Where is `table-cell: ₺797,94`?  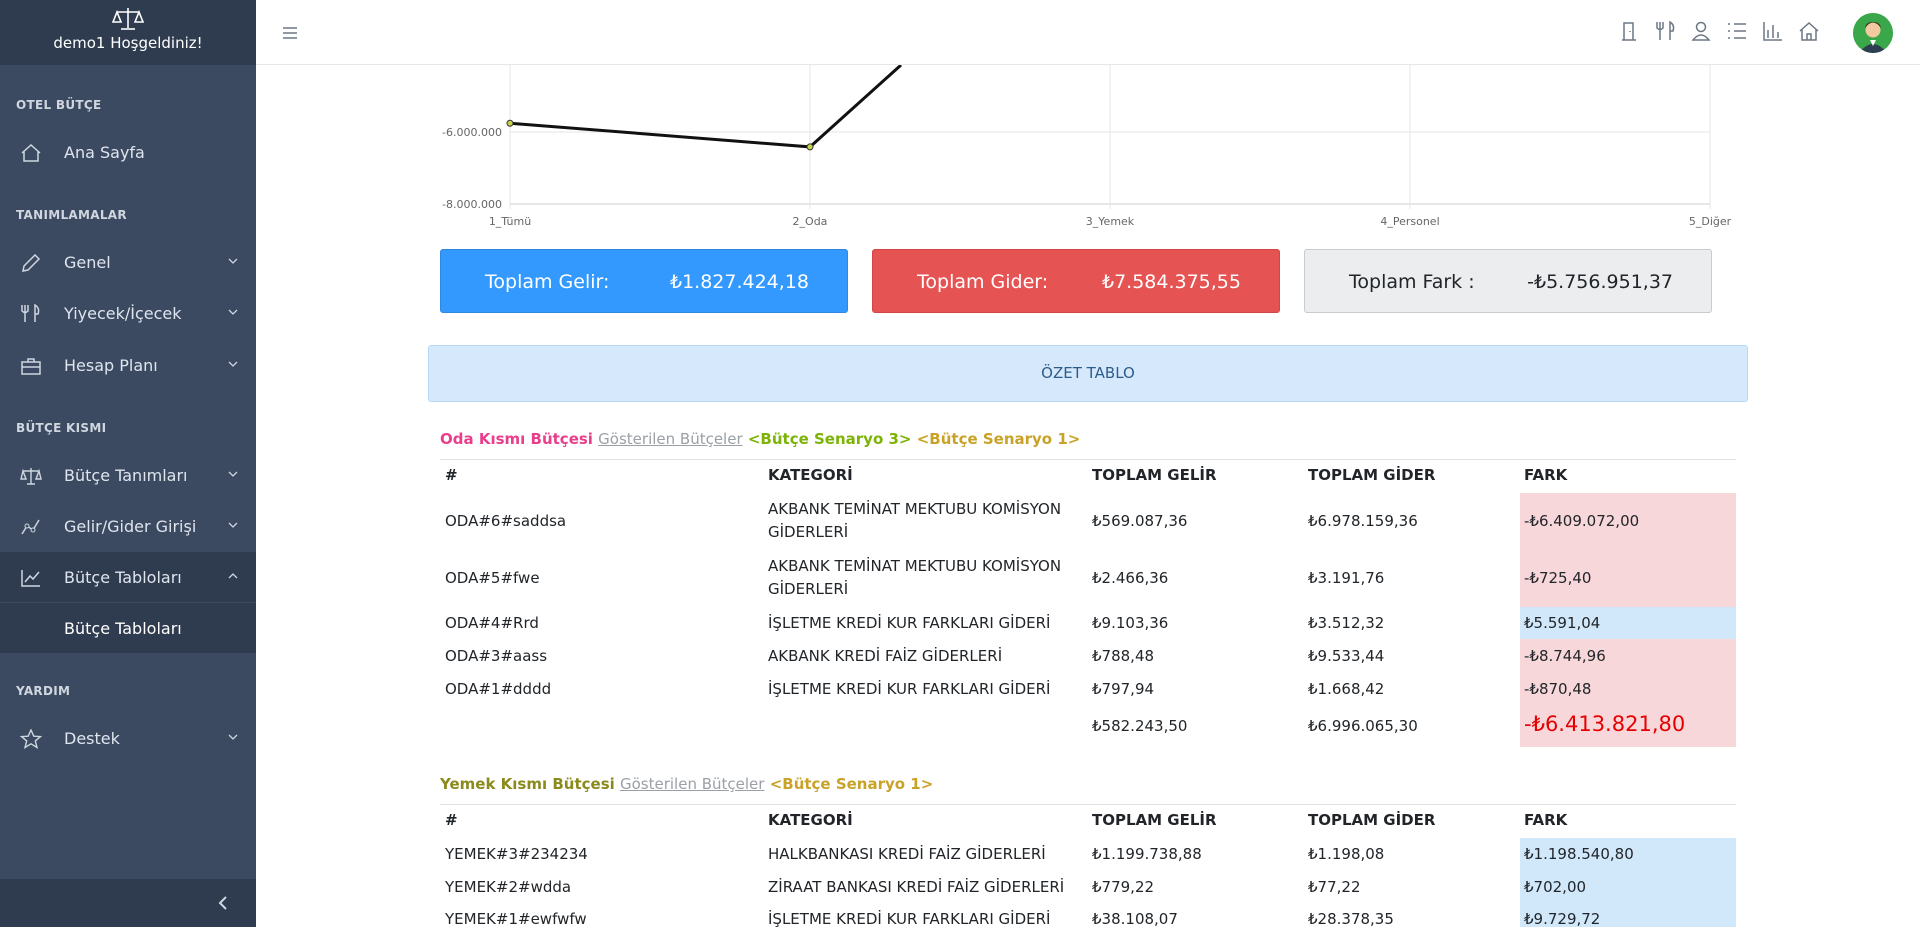
table-cell: ₺797,94 is located at coordinates (1123, 689).